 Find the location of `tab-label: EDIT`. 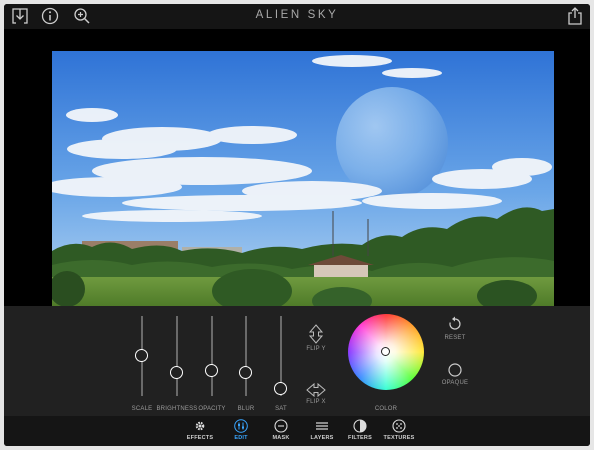

tab-label: EDIT is located at coordinates (241, 438).